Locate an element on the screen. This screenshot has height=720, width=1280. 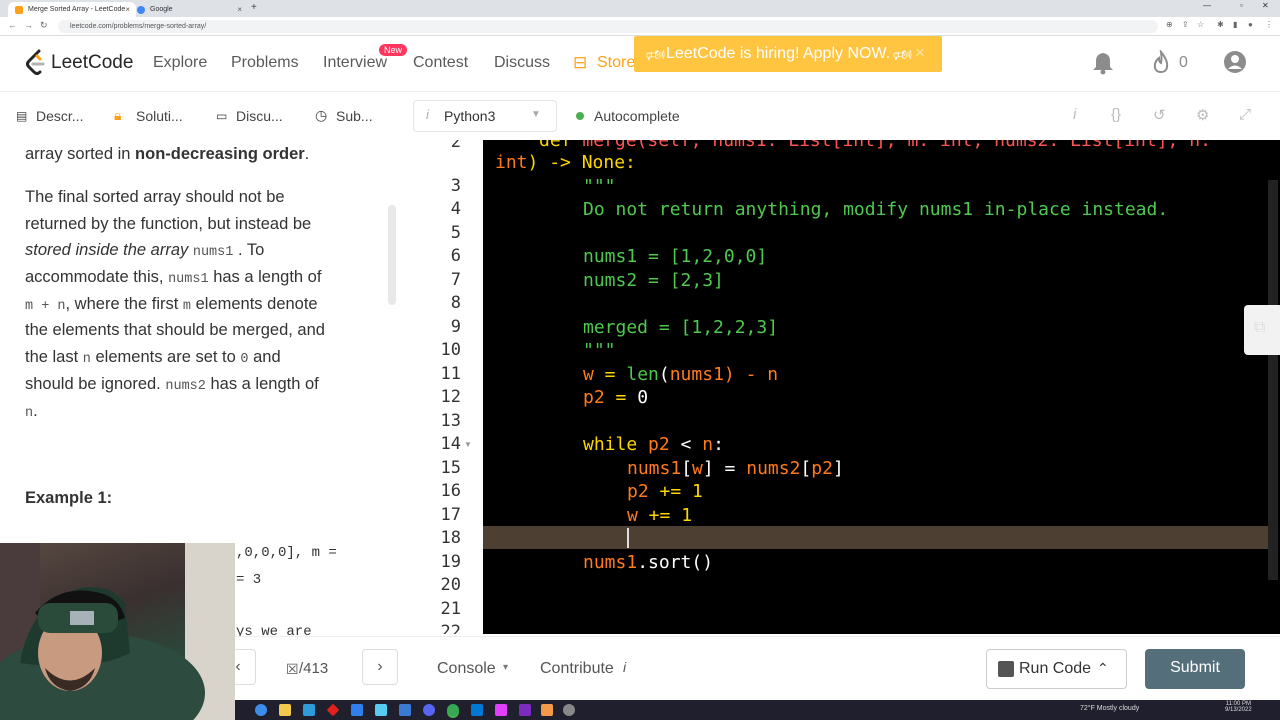
clock-icon: ◷ is located at coordinates (321, 115).